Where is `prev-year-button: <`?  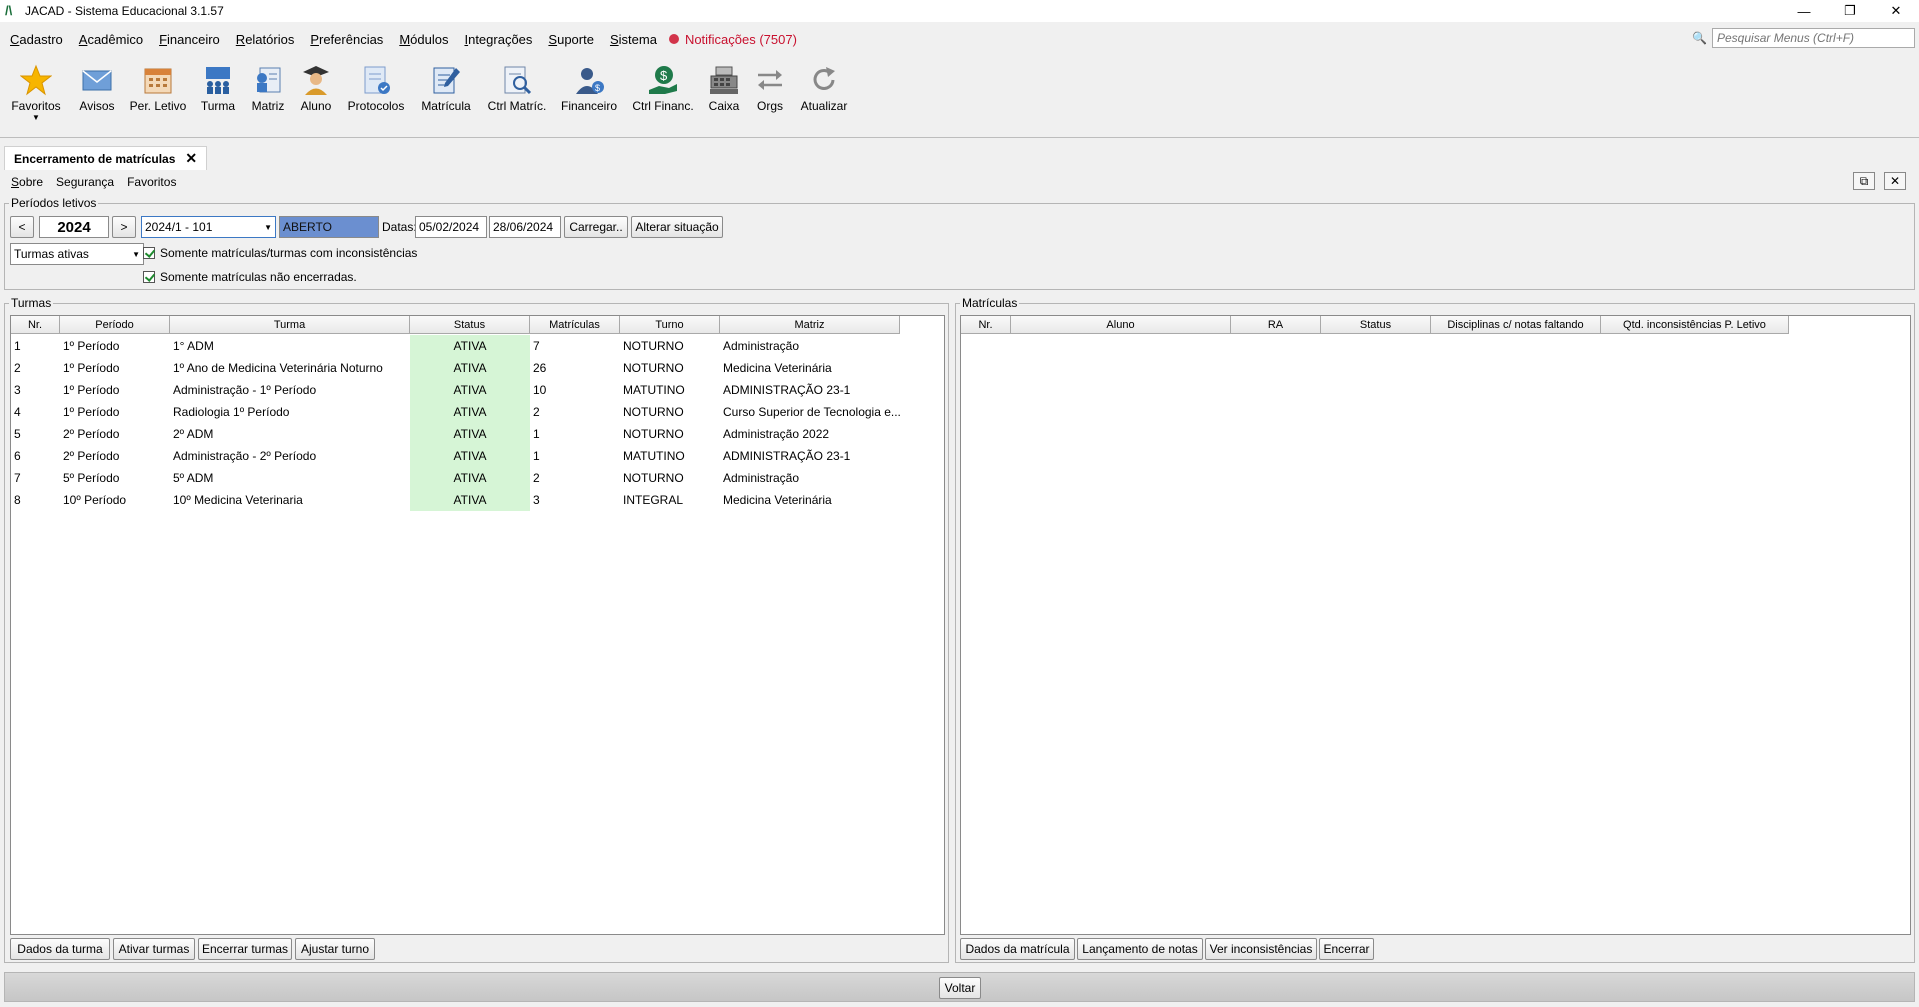
prev-year-button: < is located at coordinates (22, 227).